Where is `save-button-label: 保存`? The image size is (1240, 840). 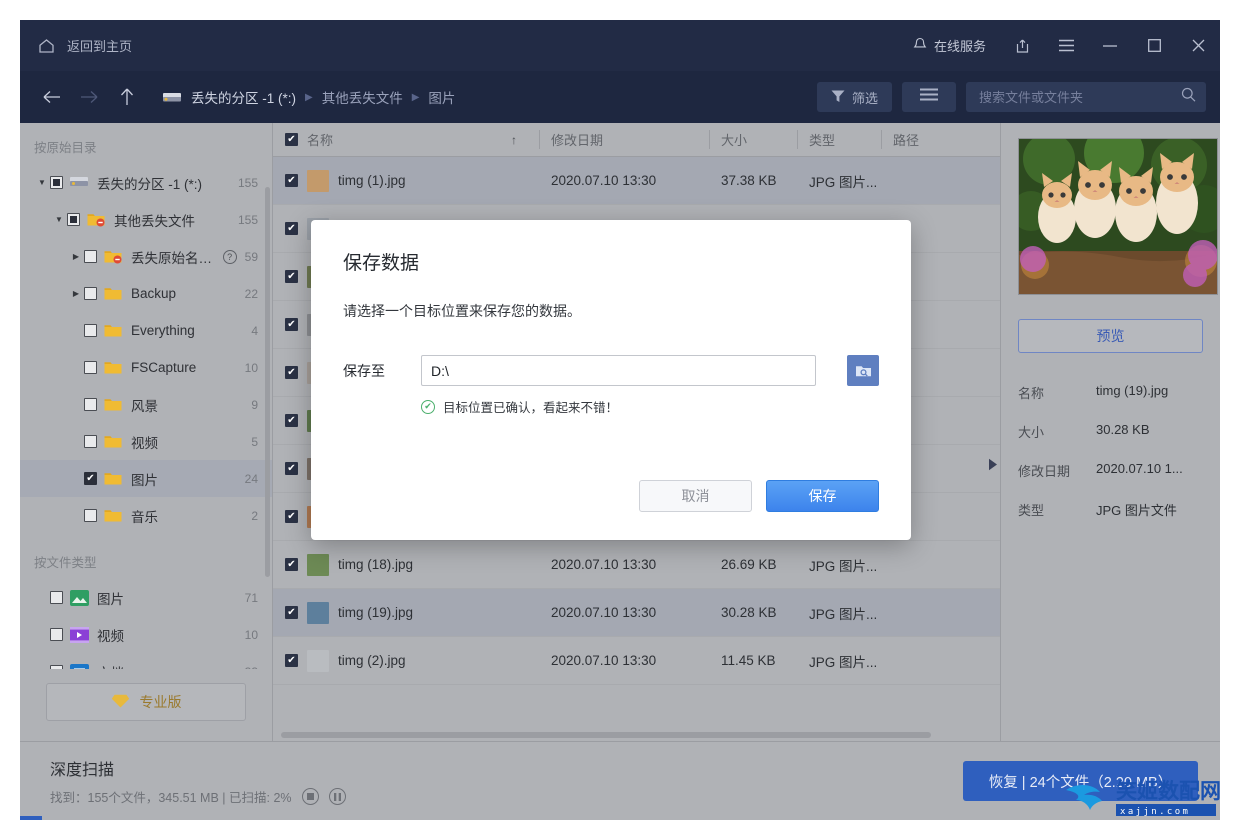 save-button-label: 保存 is located at coordinates (822, 496).